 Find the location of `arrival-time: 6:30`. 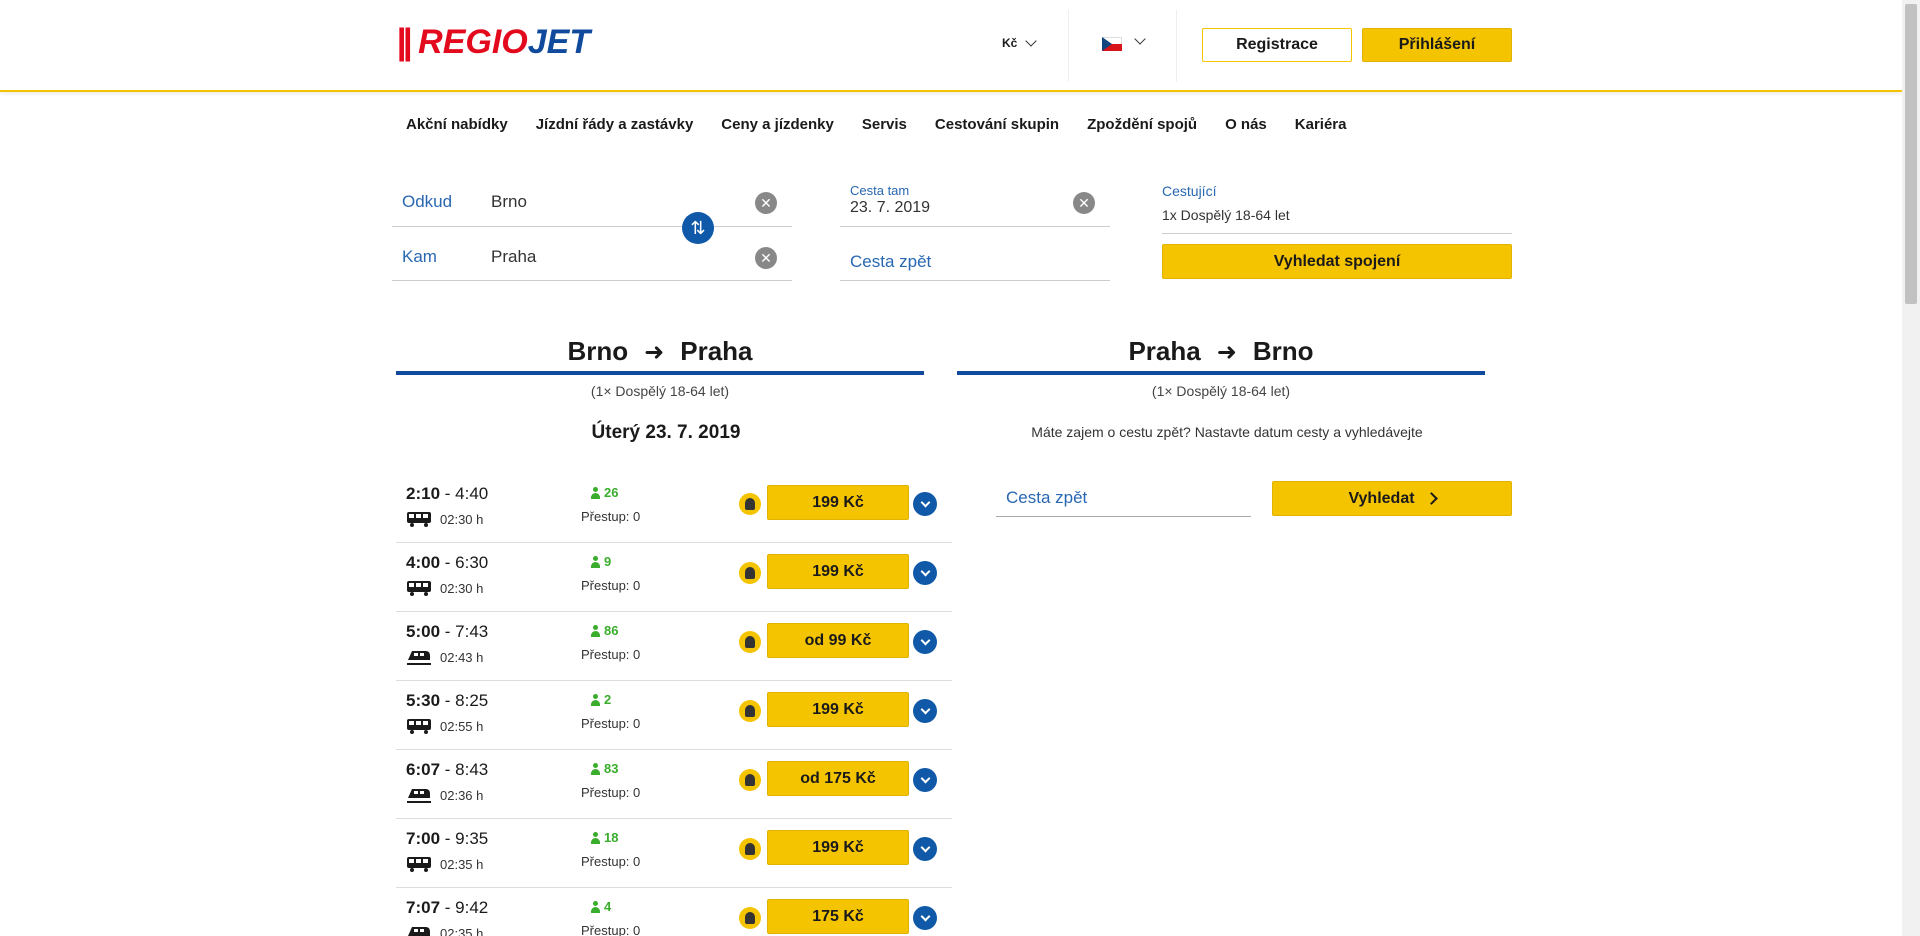

arrival-time: 6:30 is located at coordinates (472, 562).